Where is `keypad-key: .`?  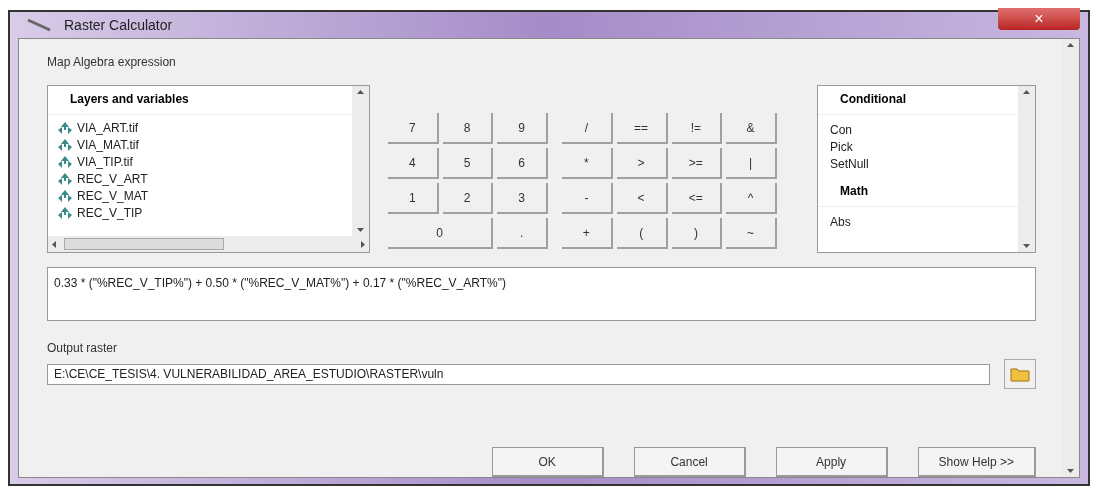 keypad-key: . is located at coordinates (522, 233).